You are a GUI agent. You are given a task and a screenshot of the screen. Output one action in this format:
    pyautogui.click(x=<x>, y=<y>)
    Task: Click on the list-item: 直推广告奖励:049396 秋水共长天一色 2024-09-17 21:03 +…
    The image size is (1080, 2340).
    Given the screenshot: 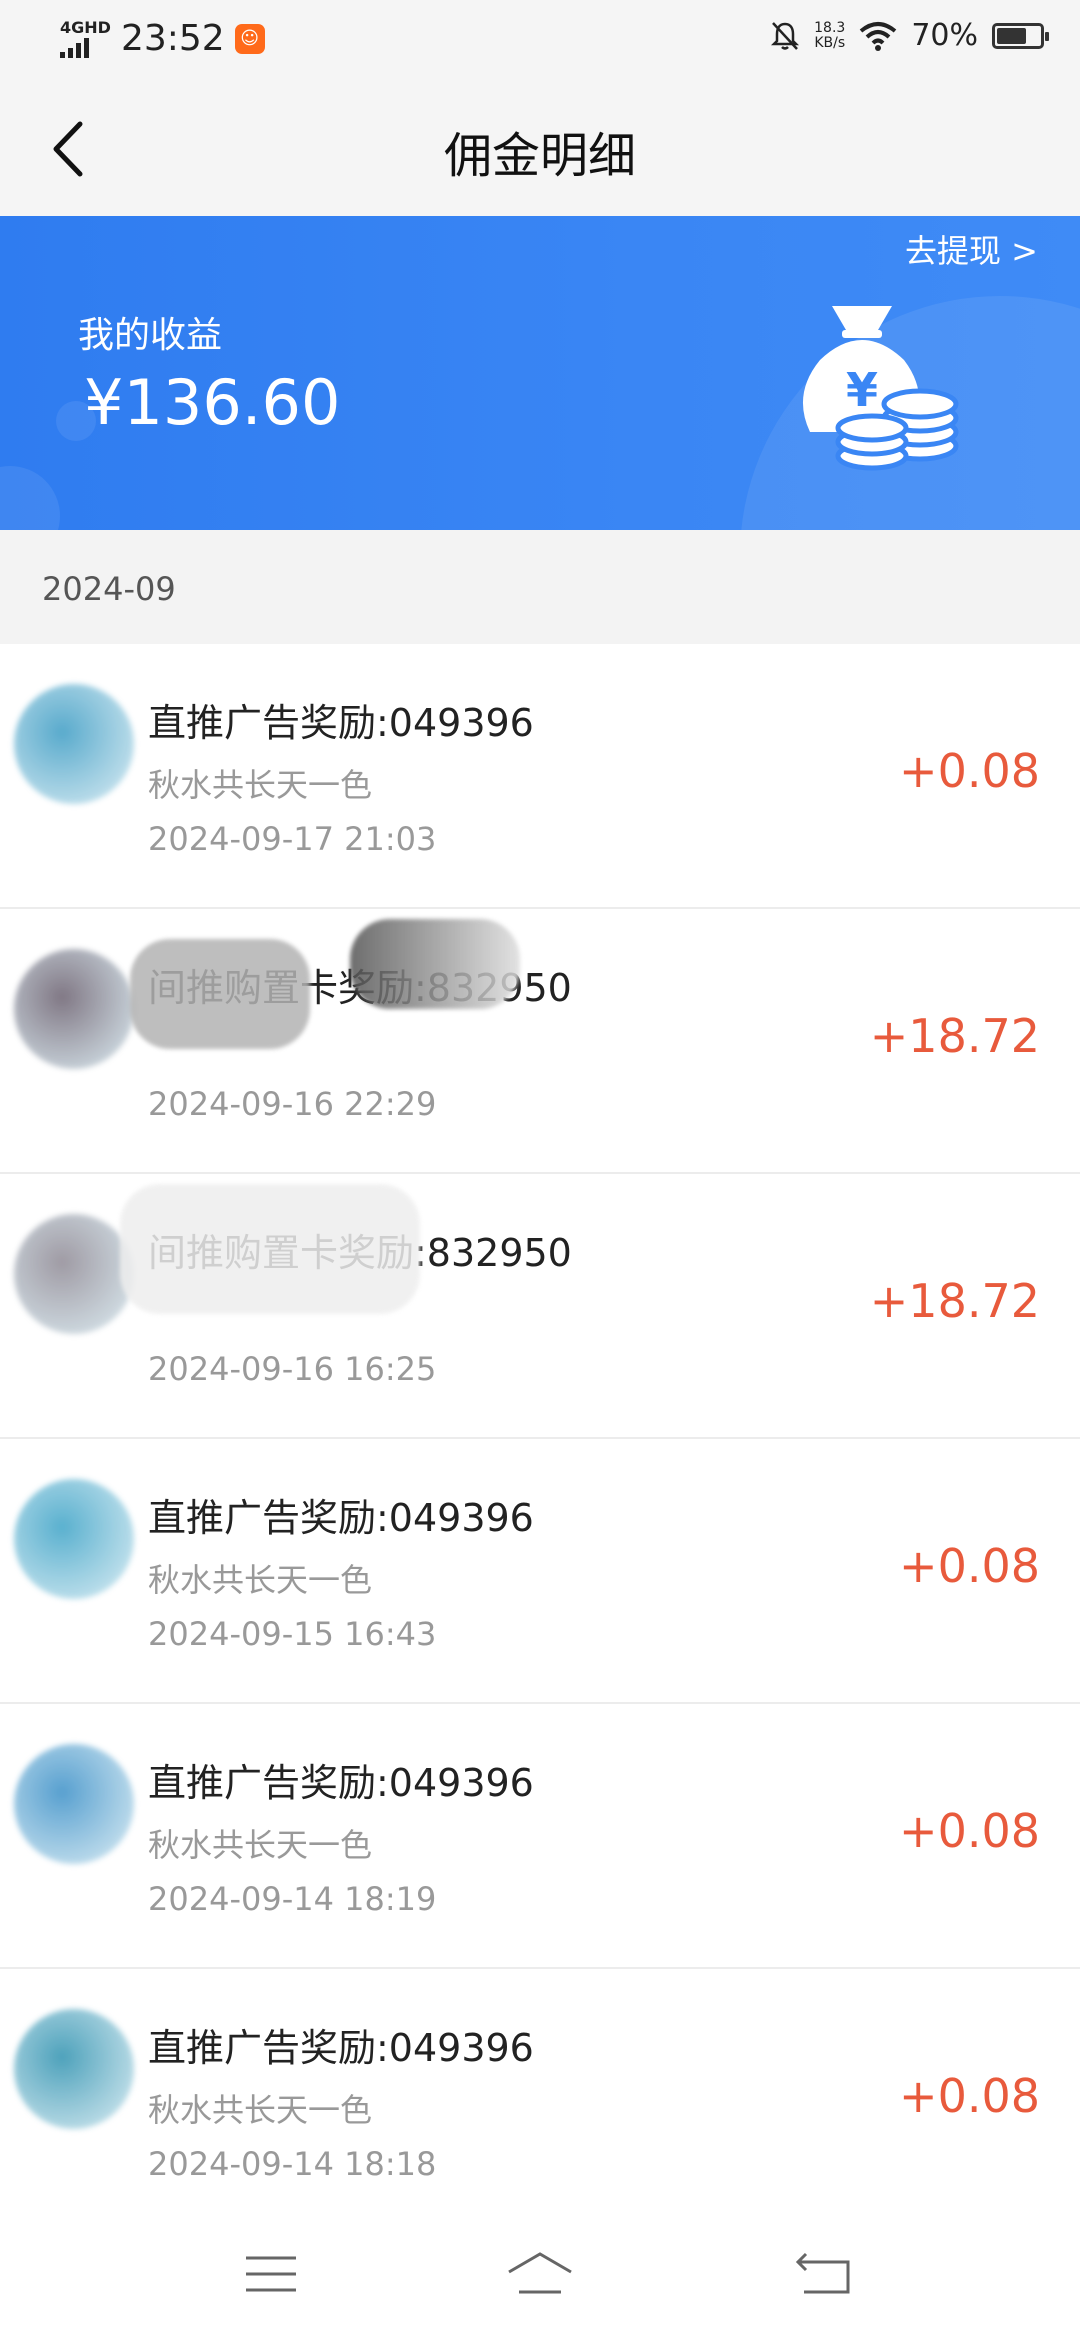 What is the action you would take?
    pyautogui.click(x=540, y=776)
    